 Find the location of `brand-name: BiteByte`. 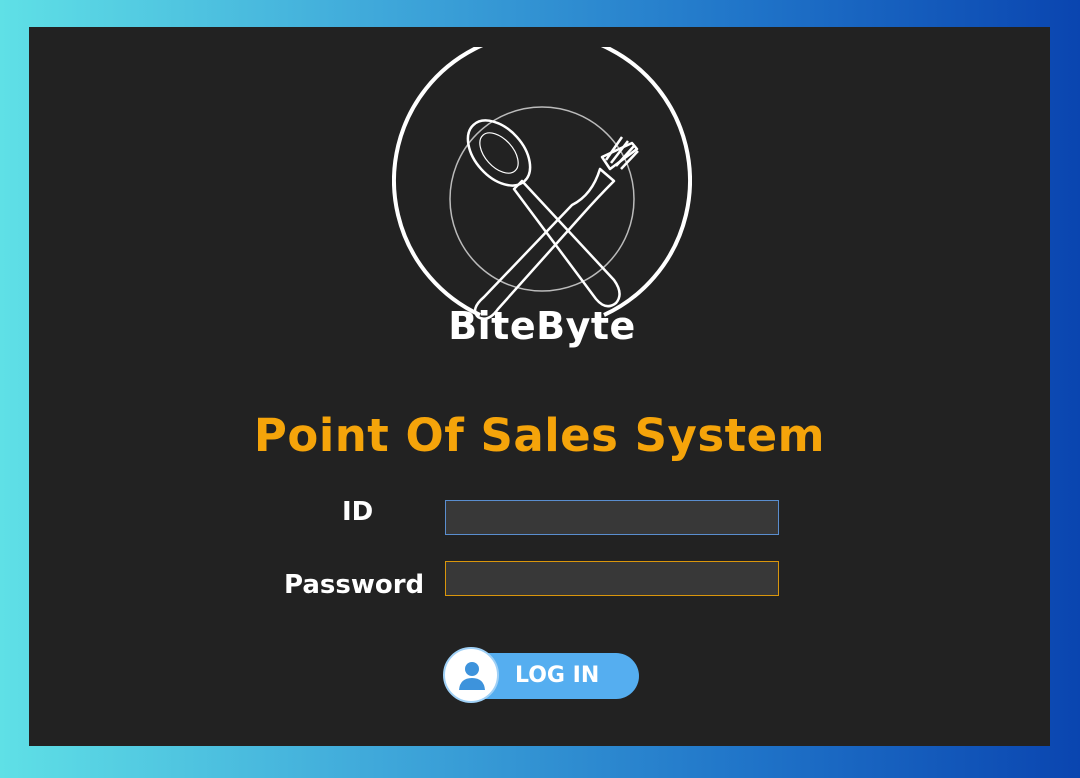

brand-name: BiteByte is located at coordinates (542, 326).